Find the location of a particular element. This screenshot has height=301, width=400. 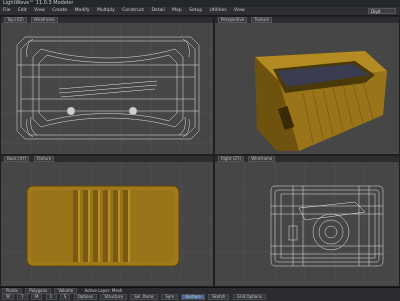

m-button: M is located at coordinates (36, 297).